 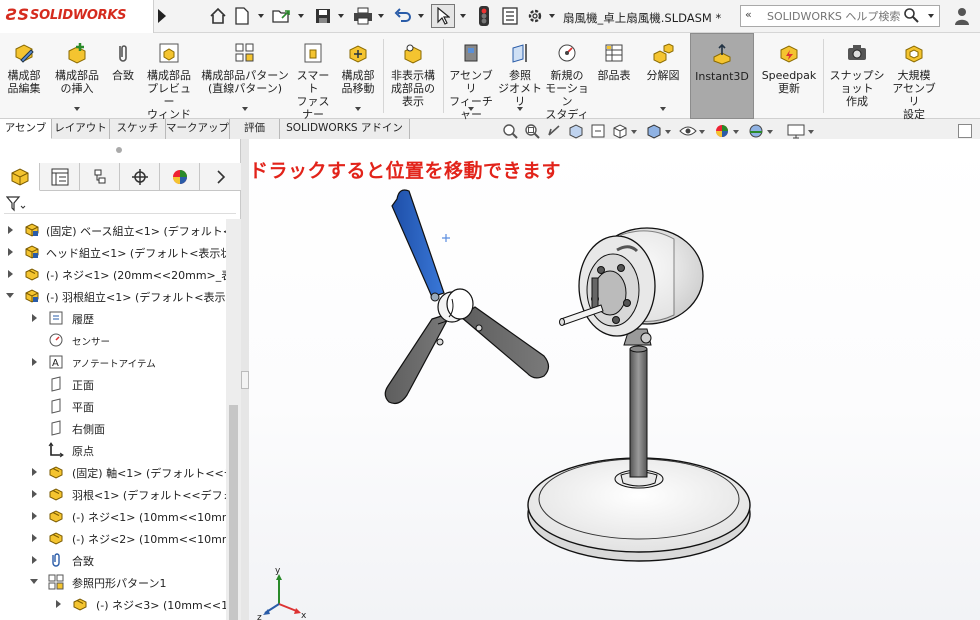 What do you see at coordinates (413, 76) in the screenshot?
I see `show-hidden-button: 非表示構 成部品の 表示` at bounding box center [413, 76].